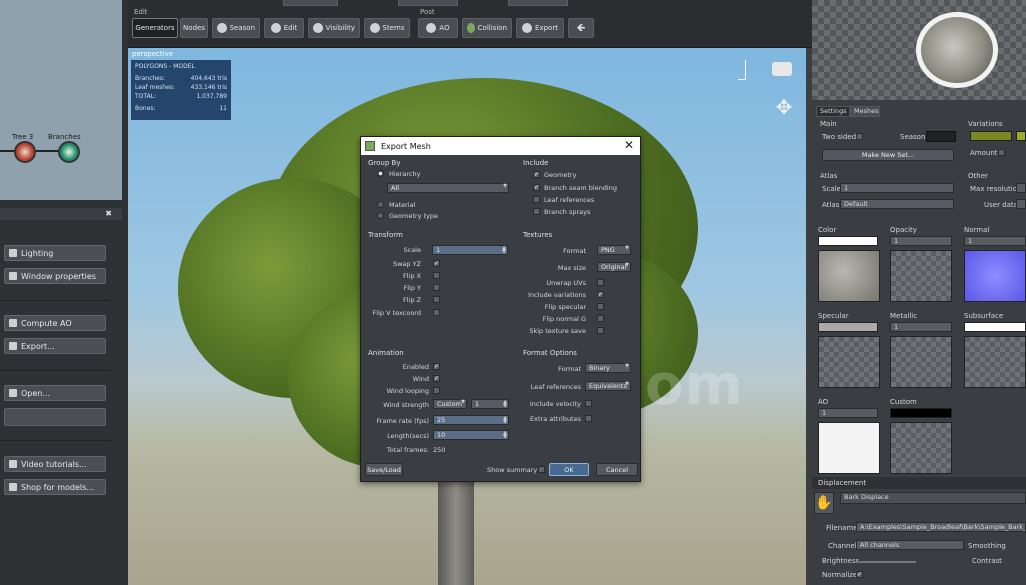 The image size is (1026, 585). Describe the element at coordinates (849, 362) in the screenshot. I see `specular-map-thumbnail` at that location.